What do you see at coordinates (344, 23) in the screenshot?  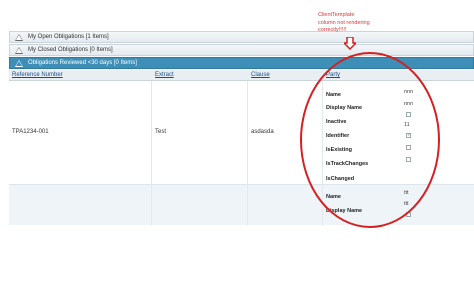 I see `annotation-line: column not rendering` at bounding box center [344, 23].